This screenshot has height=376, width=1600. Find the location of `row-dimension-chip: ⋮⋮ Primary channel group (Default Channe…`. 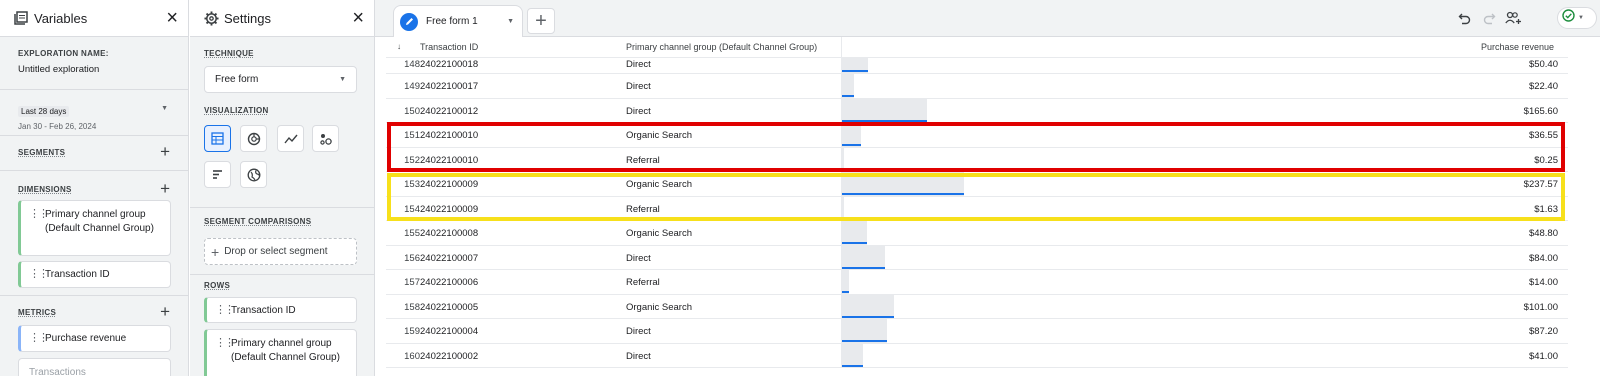

row-dimension-chip: ⋮⋮ Primary channel group (Default Channe… is located at coordinates (280, 352).